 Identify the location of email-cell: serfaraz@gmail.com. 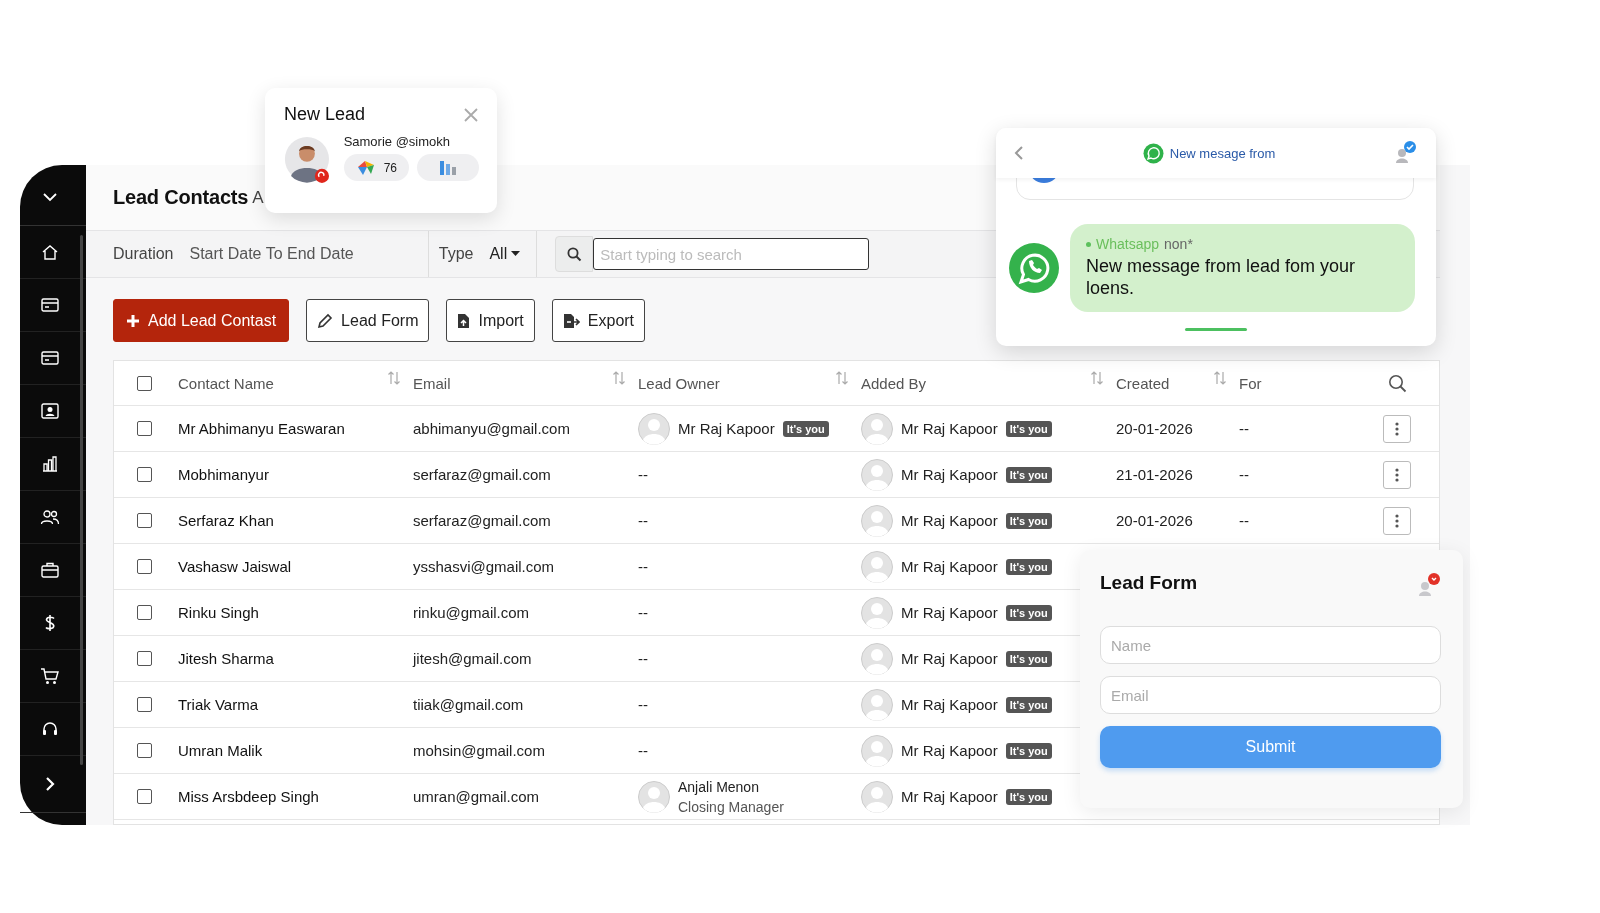
(482, 474).